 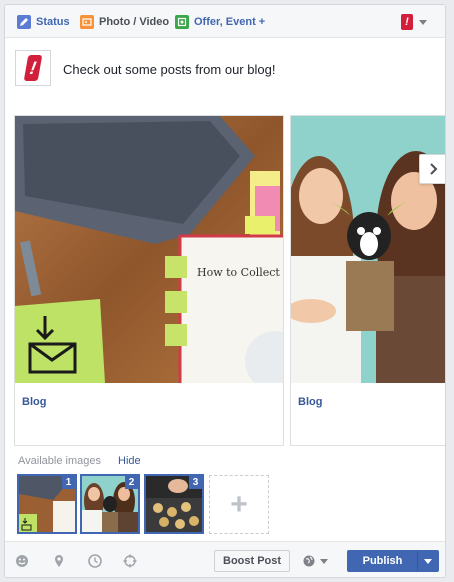 I want to click on tab-photo-video-label: Photo / Video, so click(x=134, y=22).